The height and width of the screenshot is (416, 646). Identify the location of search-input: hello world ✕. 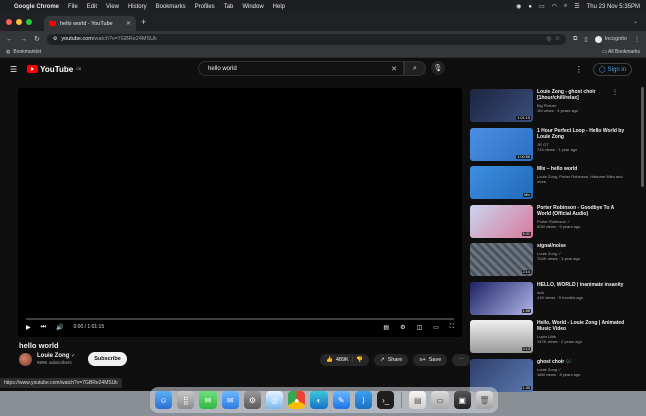
(301, 68).